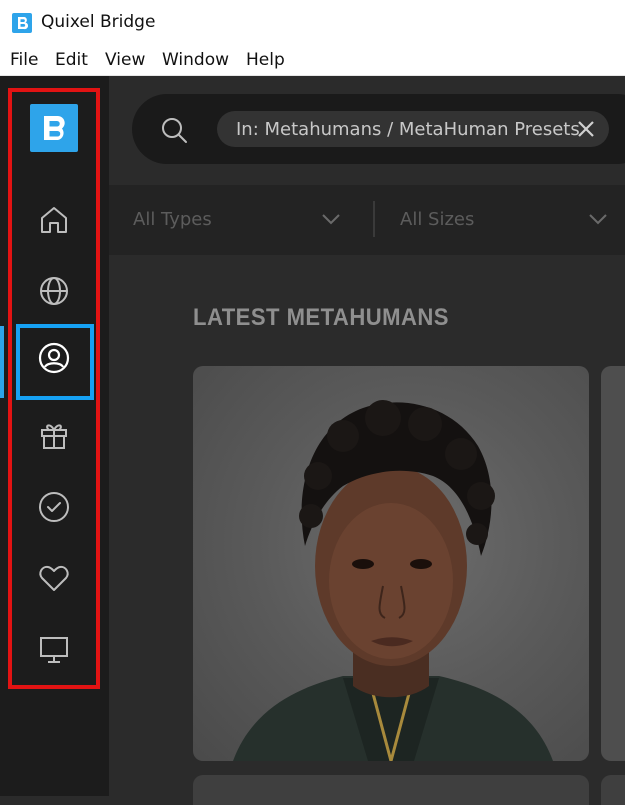 This screenshot has width=625, height=805. I want to click on search-filter-chip-label: In: Metahumans / MetaHuman Presets, so click(408, 129).